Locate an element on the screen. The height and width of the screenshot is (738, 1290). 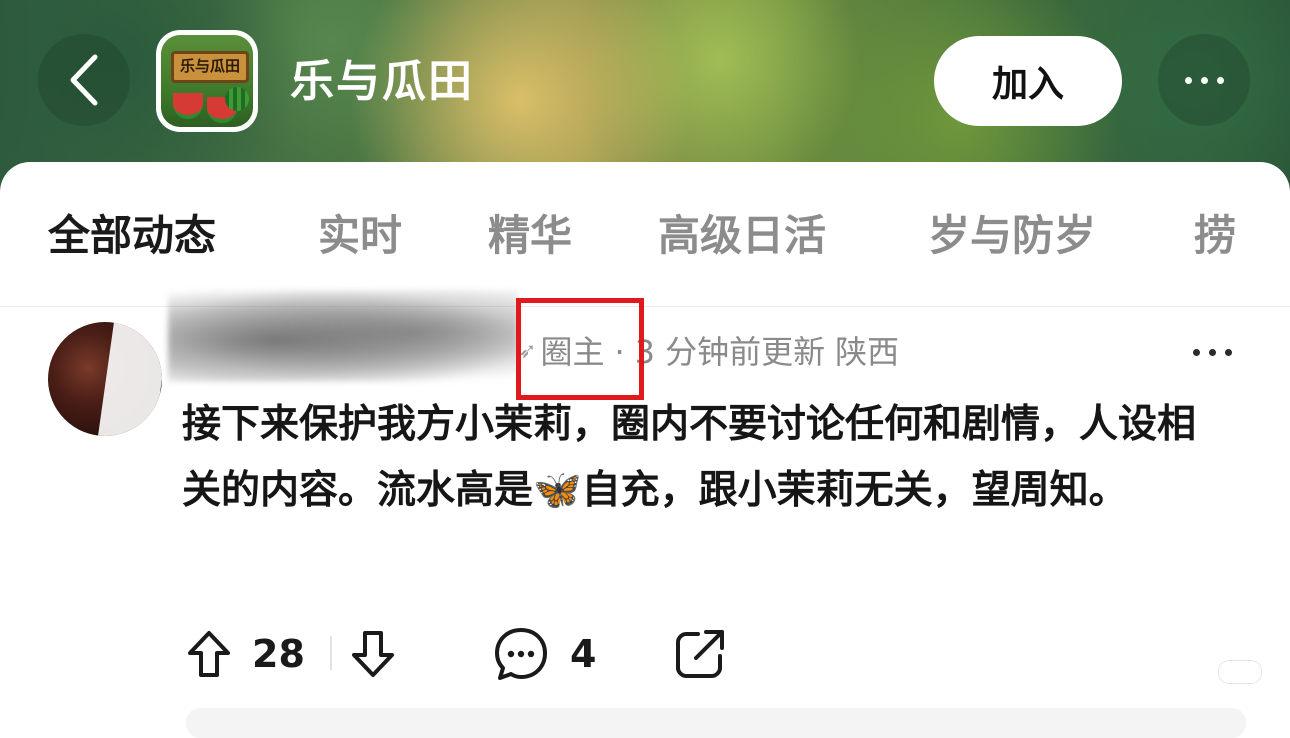
group-avatar: 乐与瓜田 is located at coordinates (207, 81).